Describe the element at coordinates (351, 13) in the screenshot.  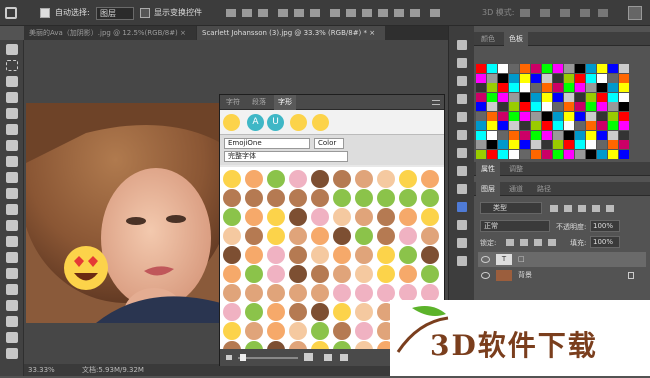
I see `distribute-vcenter-icon` at that location.